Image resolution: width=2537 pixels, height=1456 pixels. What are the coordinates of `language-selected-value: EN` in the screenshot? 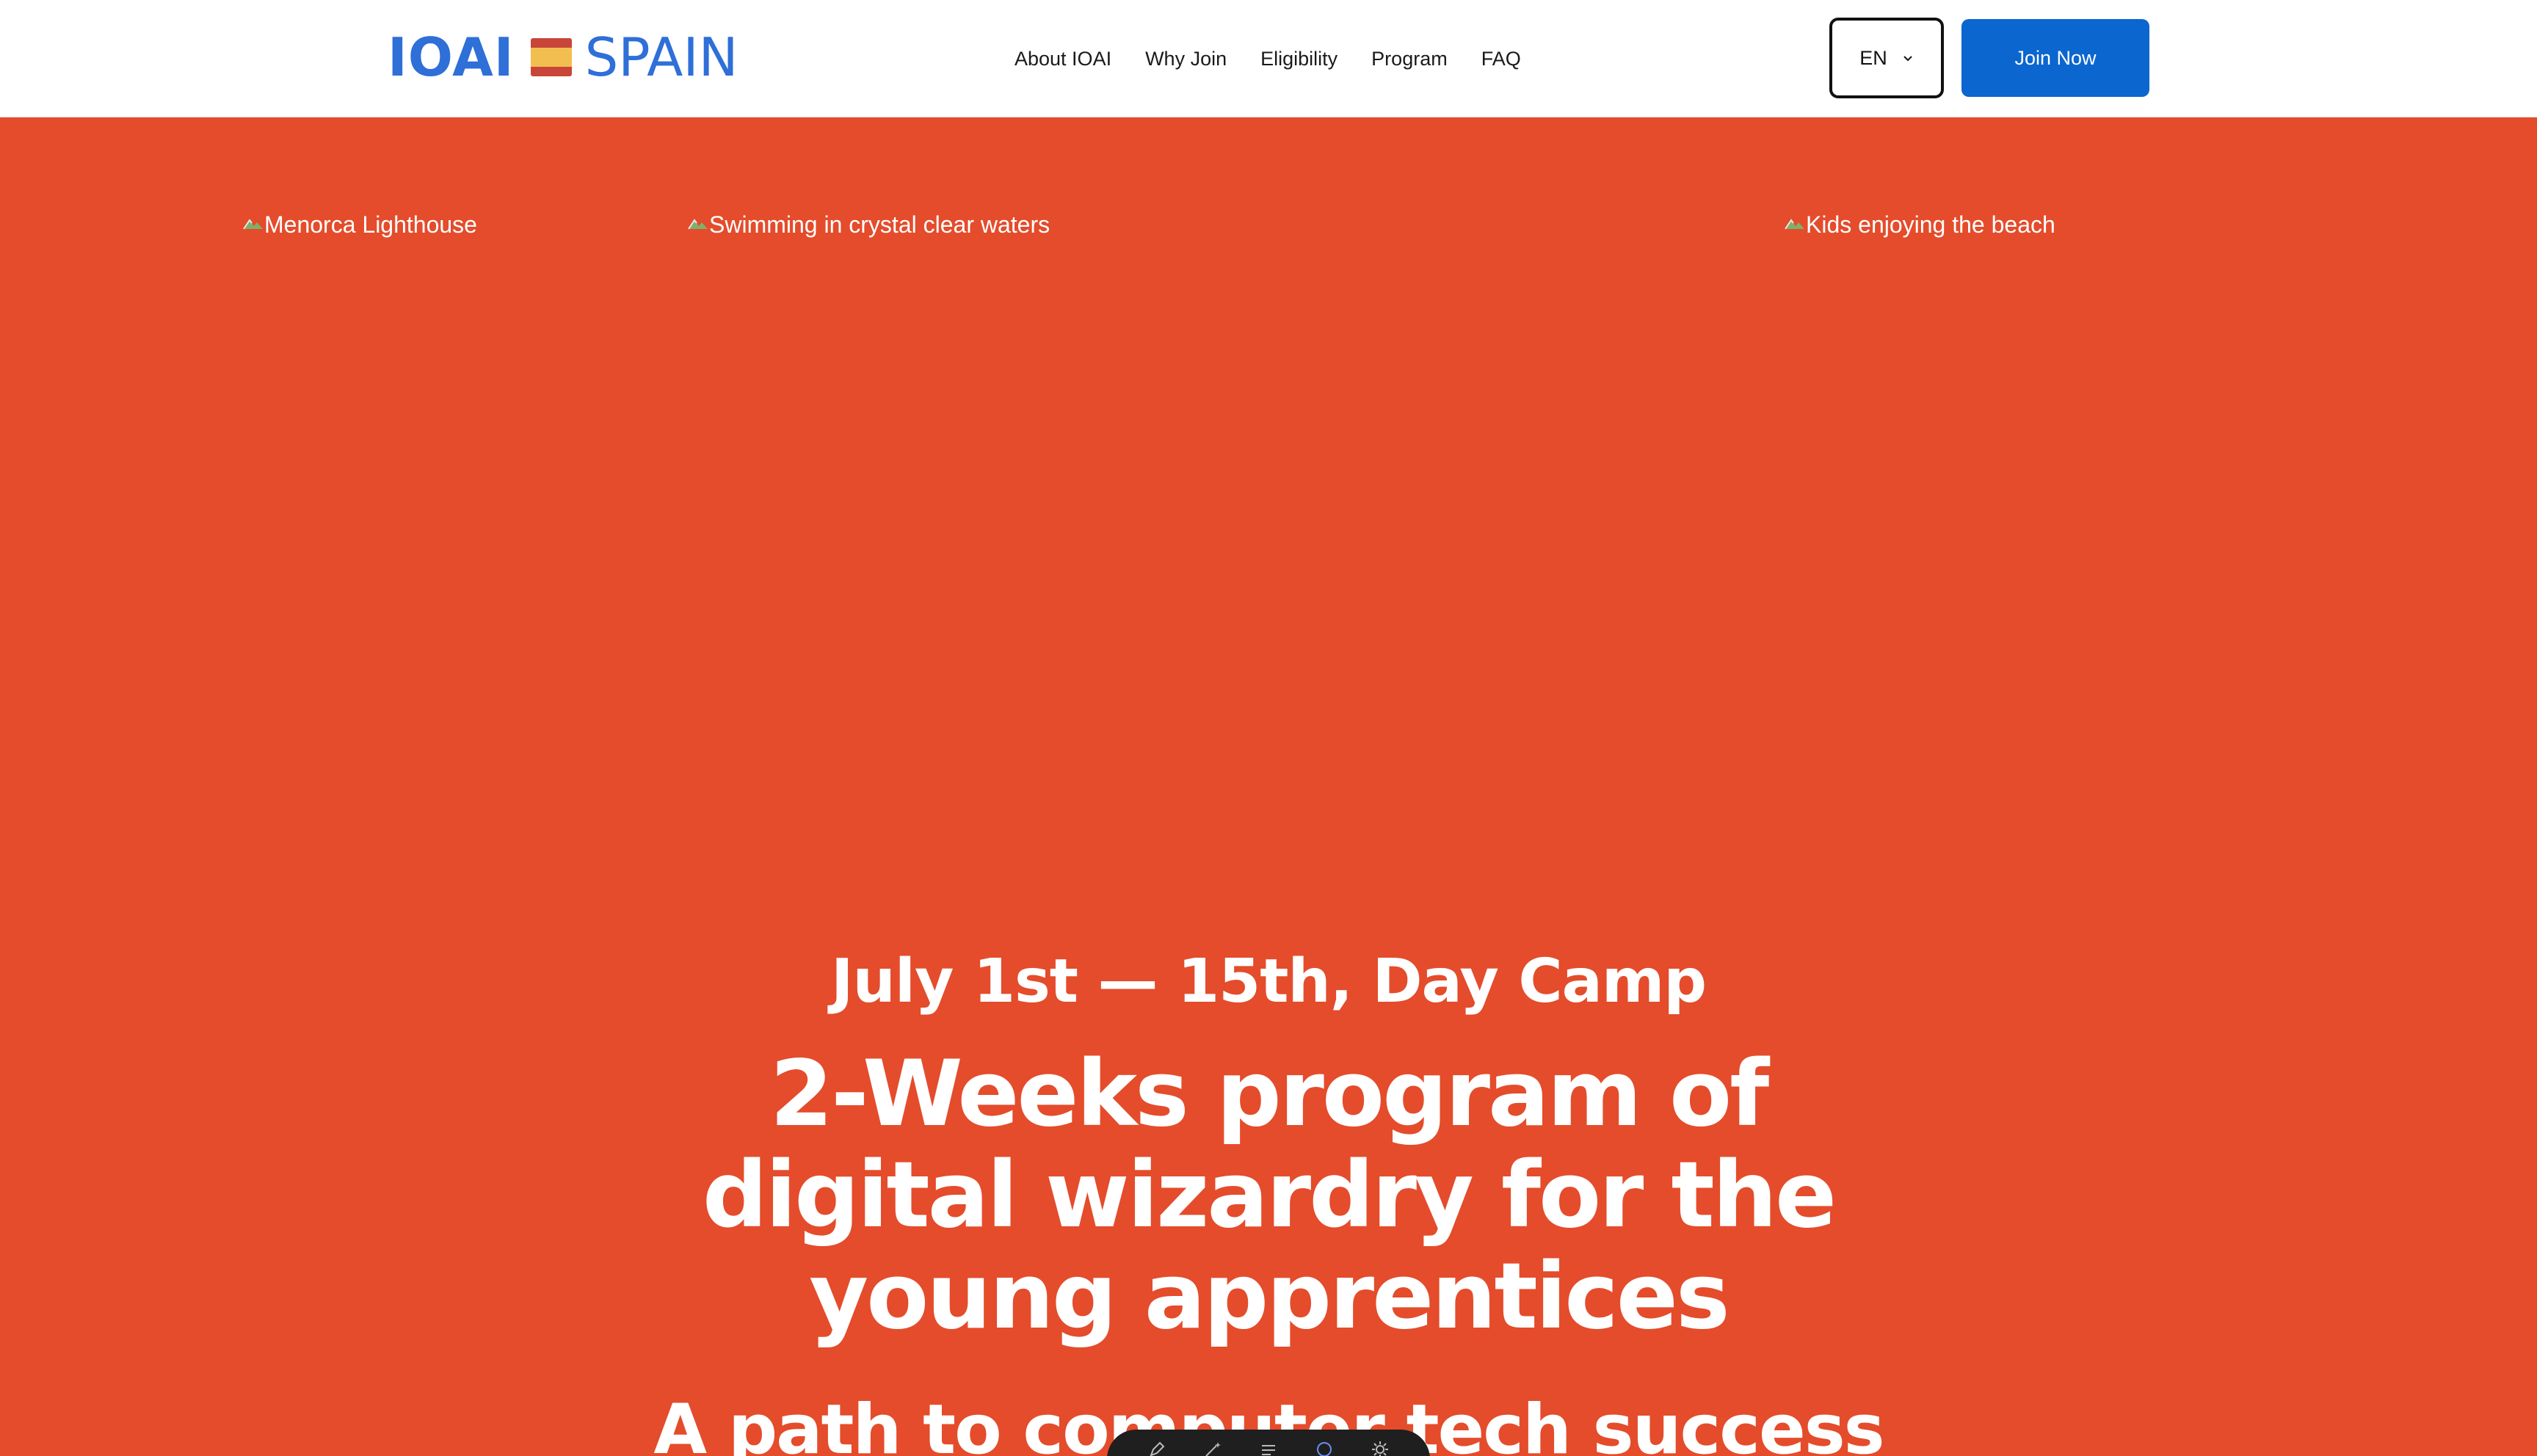 It's located at (1873, 57).